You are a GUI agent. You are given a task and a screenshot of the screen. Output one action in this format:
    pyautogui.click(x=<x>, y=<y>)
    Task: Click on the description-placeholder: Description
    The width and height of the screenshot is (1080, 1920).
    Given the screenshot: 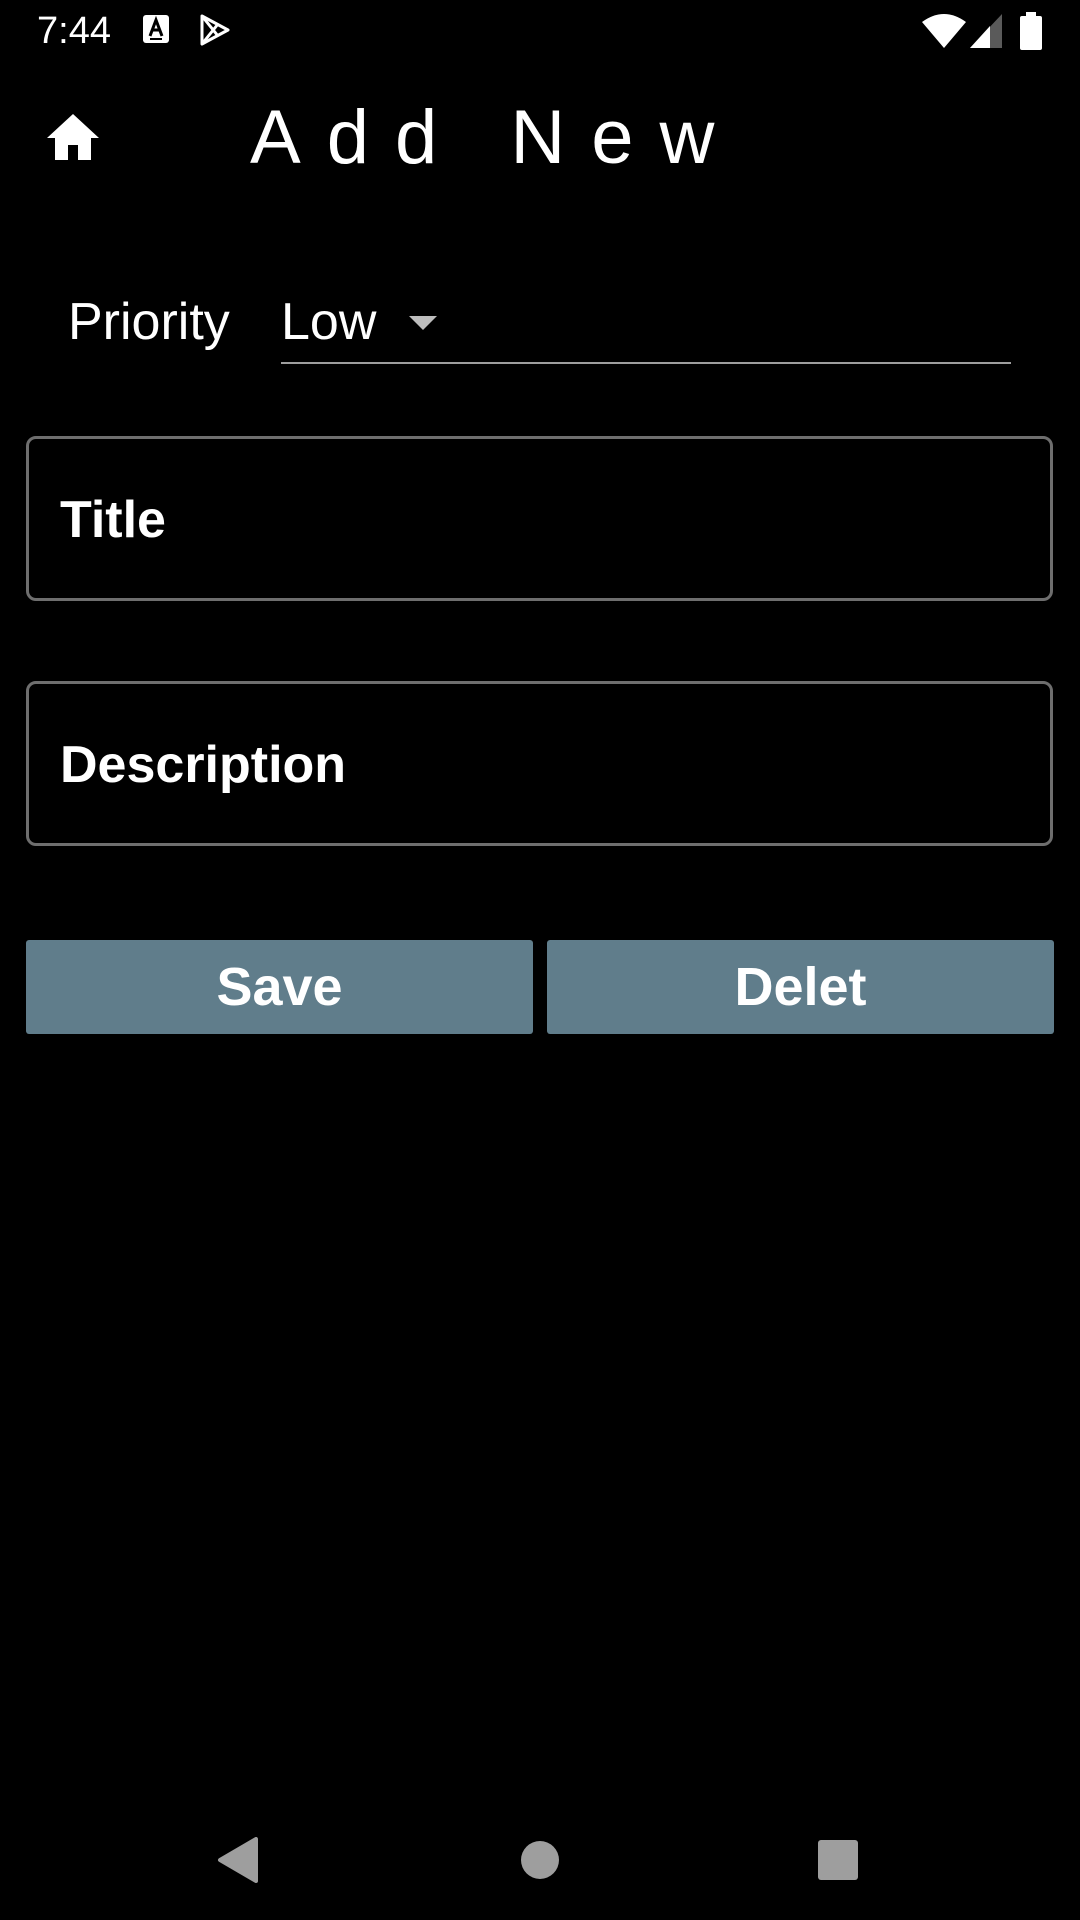 What is the action you would take?
    pyautogui.click(x=203, y=765)
    